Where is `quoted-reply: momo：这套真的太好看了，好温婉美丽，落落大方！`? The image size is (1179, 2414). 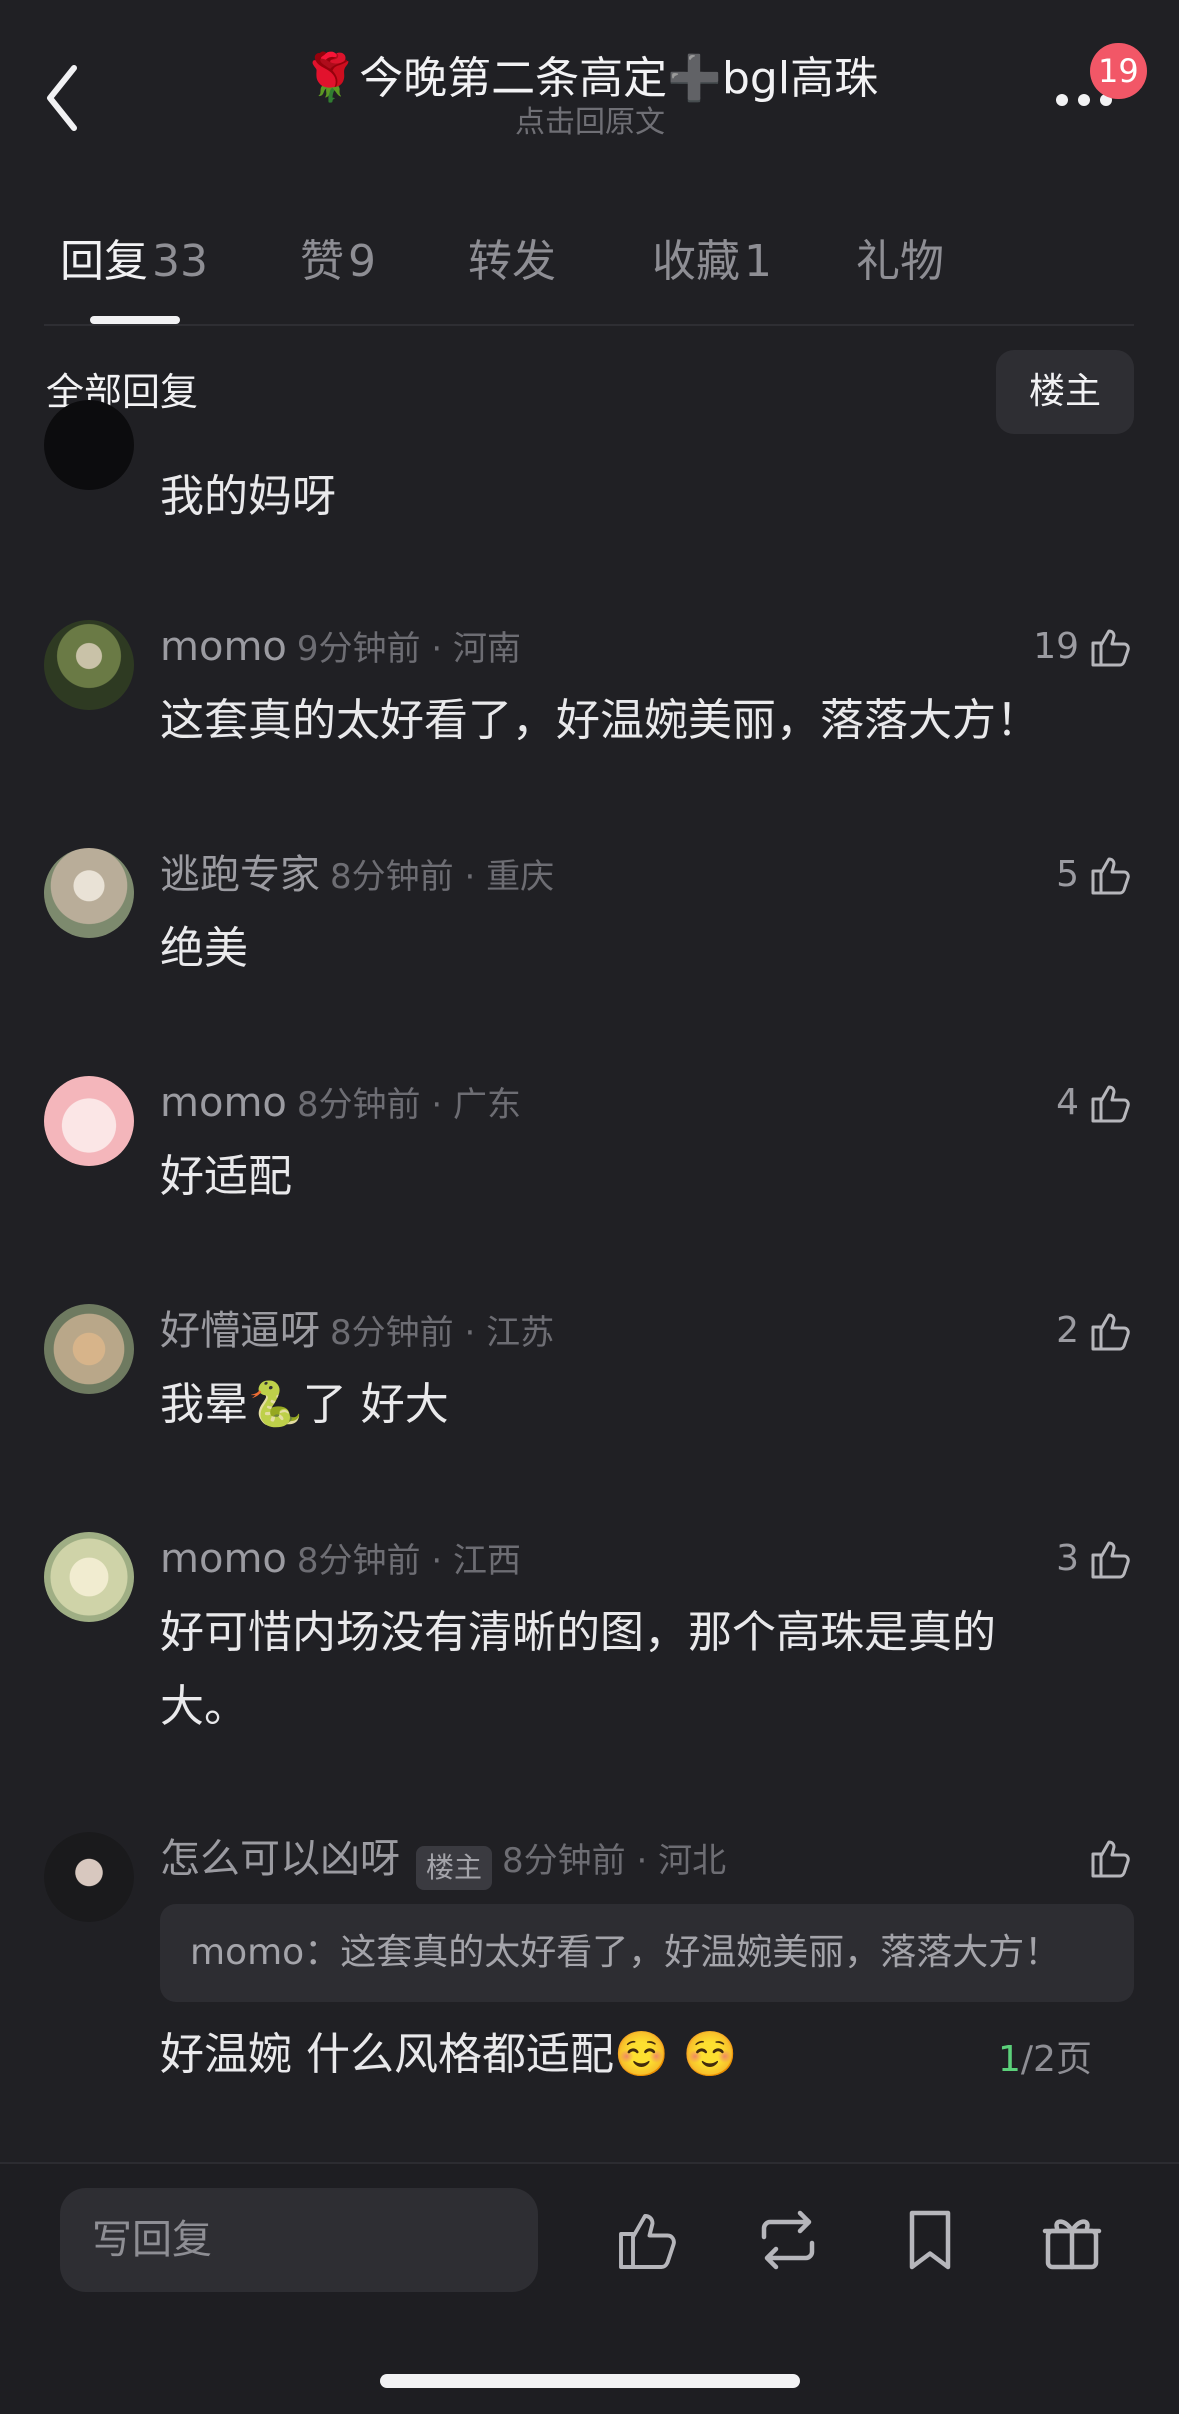
quoted-reply: momo：这套真的太好看了，好温婉美丽，落落大方！ is located at coordinates (647, 1953).